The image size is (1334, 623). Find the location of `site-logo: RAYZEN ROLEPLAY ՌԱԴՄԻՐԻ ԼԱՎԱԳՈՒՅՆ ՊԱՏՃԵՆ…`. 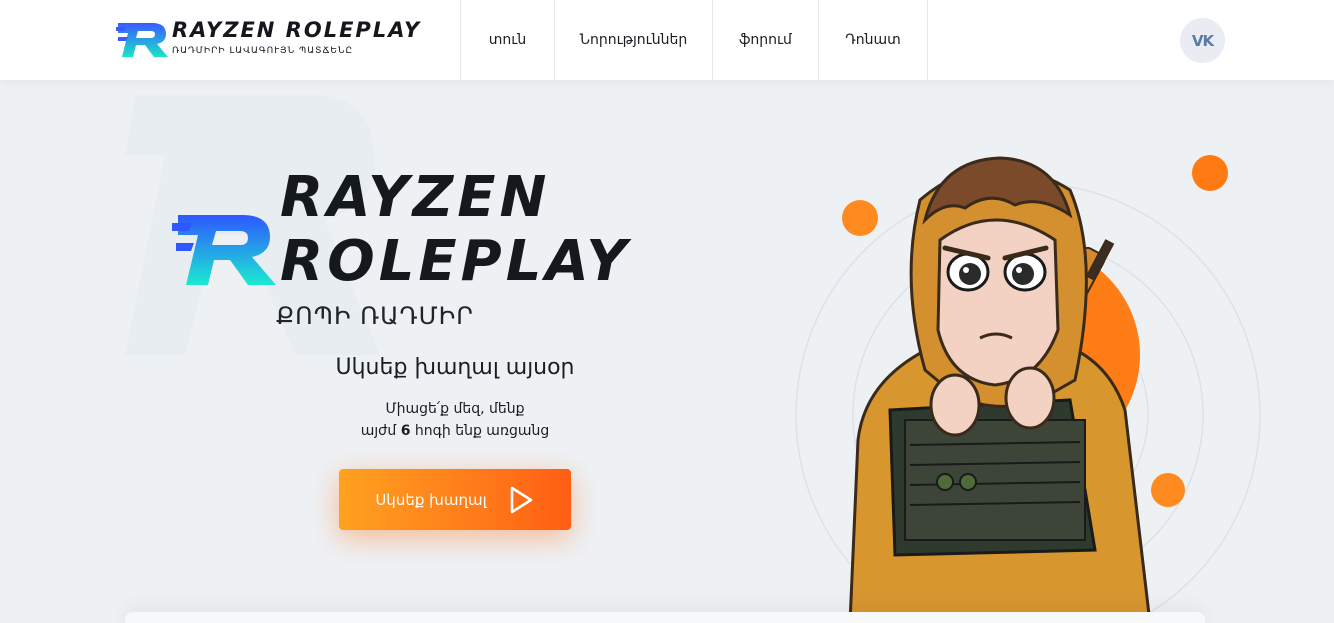

site-logo: RAYZEN ROLEPLAY ՌԱԴՄԻՐԻ ԼԱՎԱԳՈՒՅՆ ՊԱՏՃԵՆ… is located at coordinates (276, 39).